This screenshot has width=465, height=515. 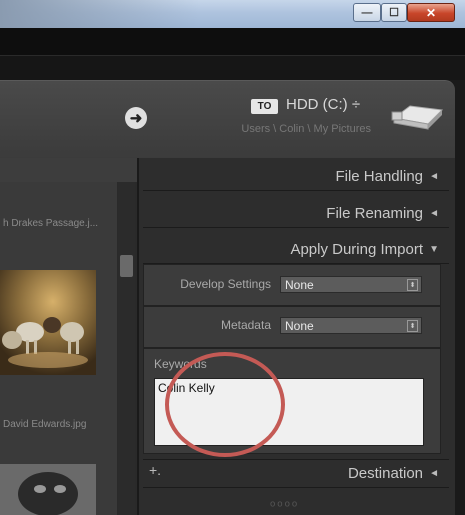 What do you see at coordinates (285, 505) in the screenshot?
I see `panel-end-ornament: ᵒᵒᵒᵒ` at bounding box center [285, 505].